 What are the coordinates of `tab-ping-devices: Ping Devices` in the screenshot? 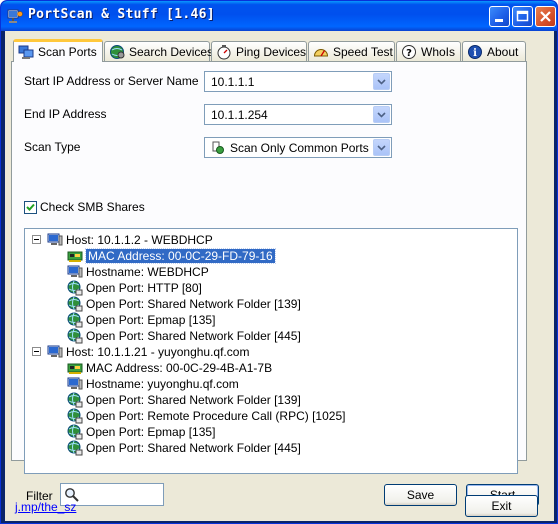 It's located at (259, 51).